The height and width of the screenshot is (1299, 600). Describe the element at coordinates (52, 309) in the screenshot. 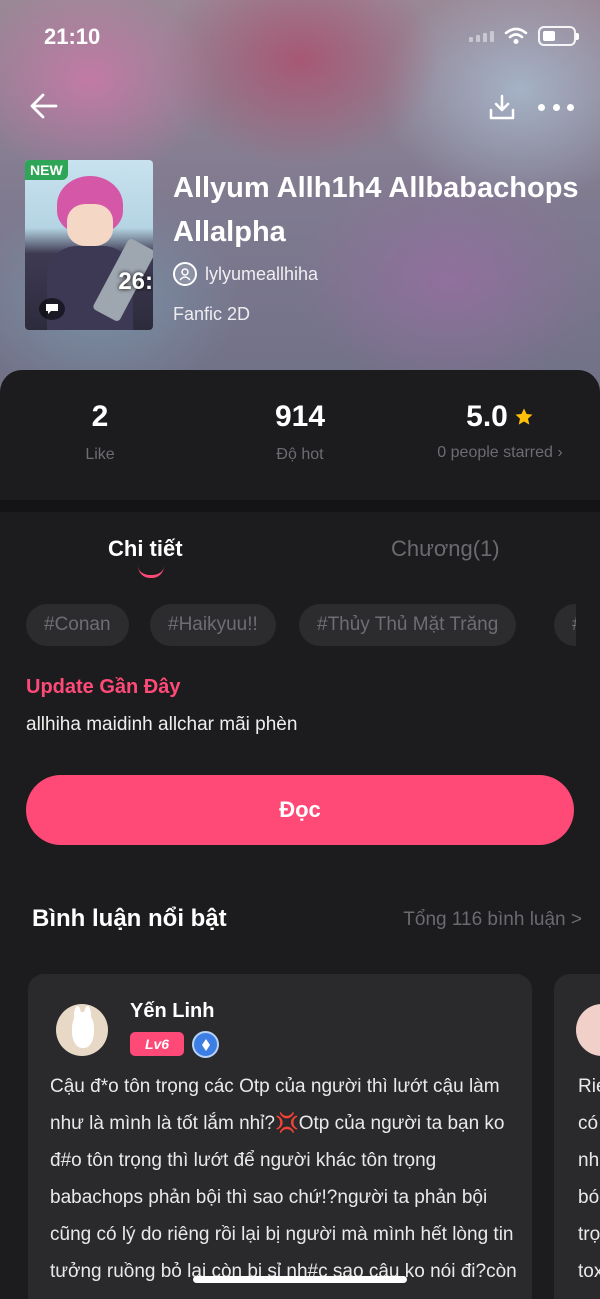

I see `chat-bubble-icon` at that location.